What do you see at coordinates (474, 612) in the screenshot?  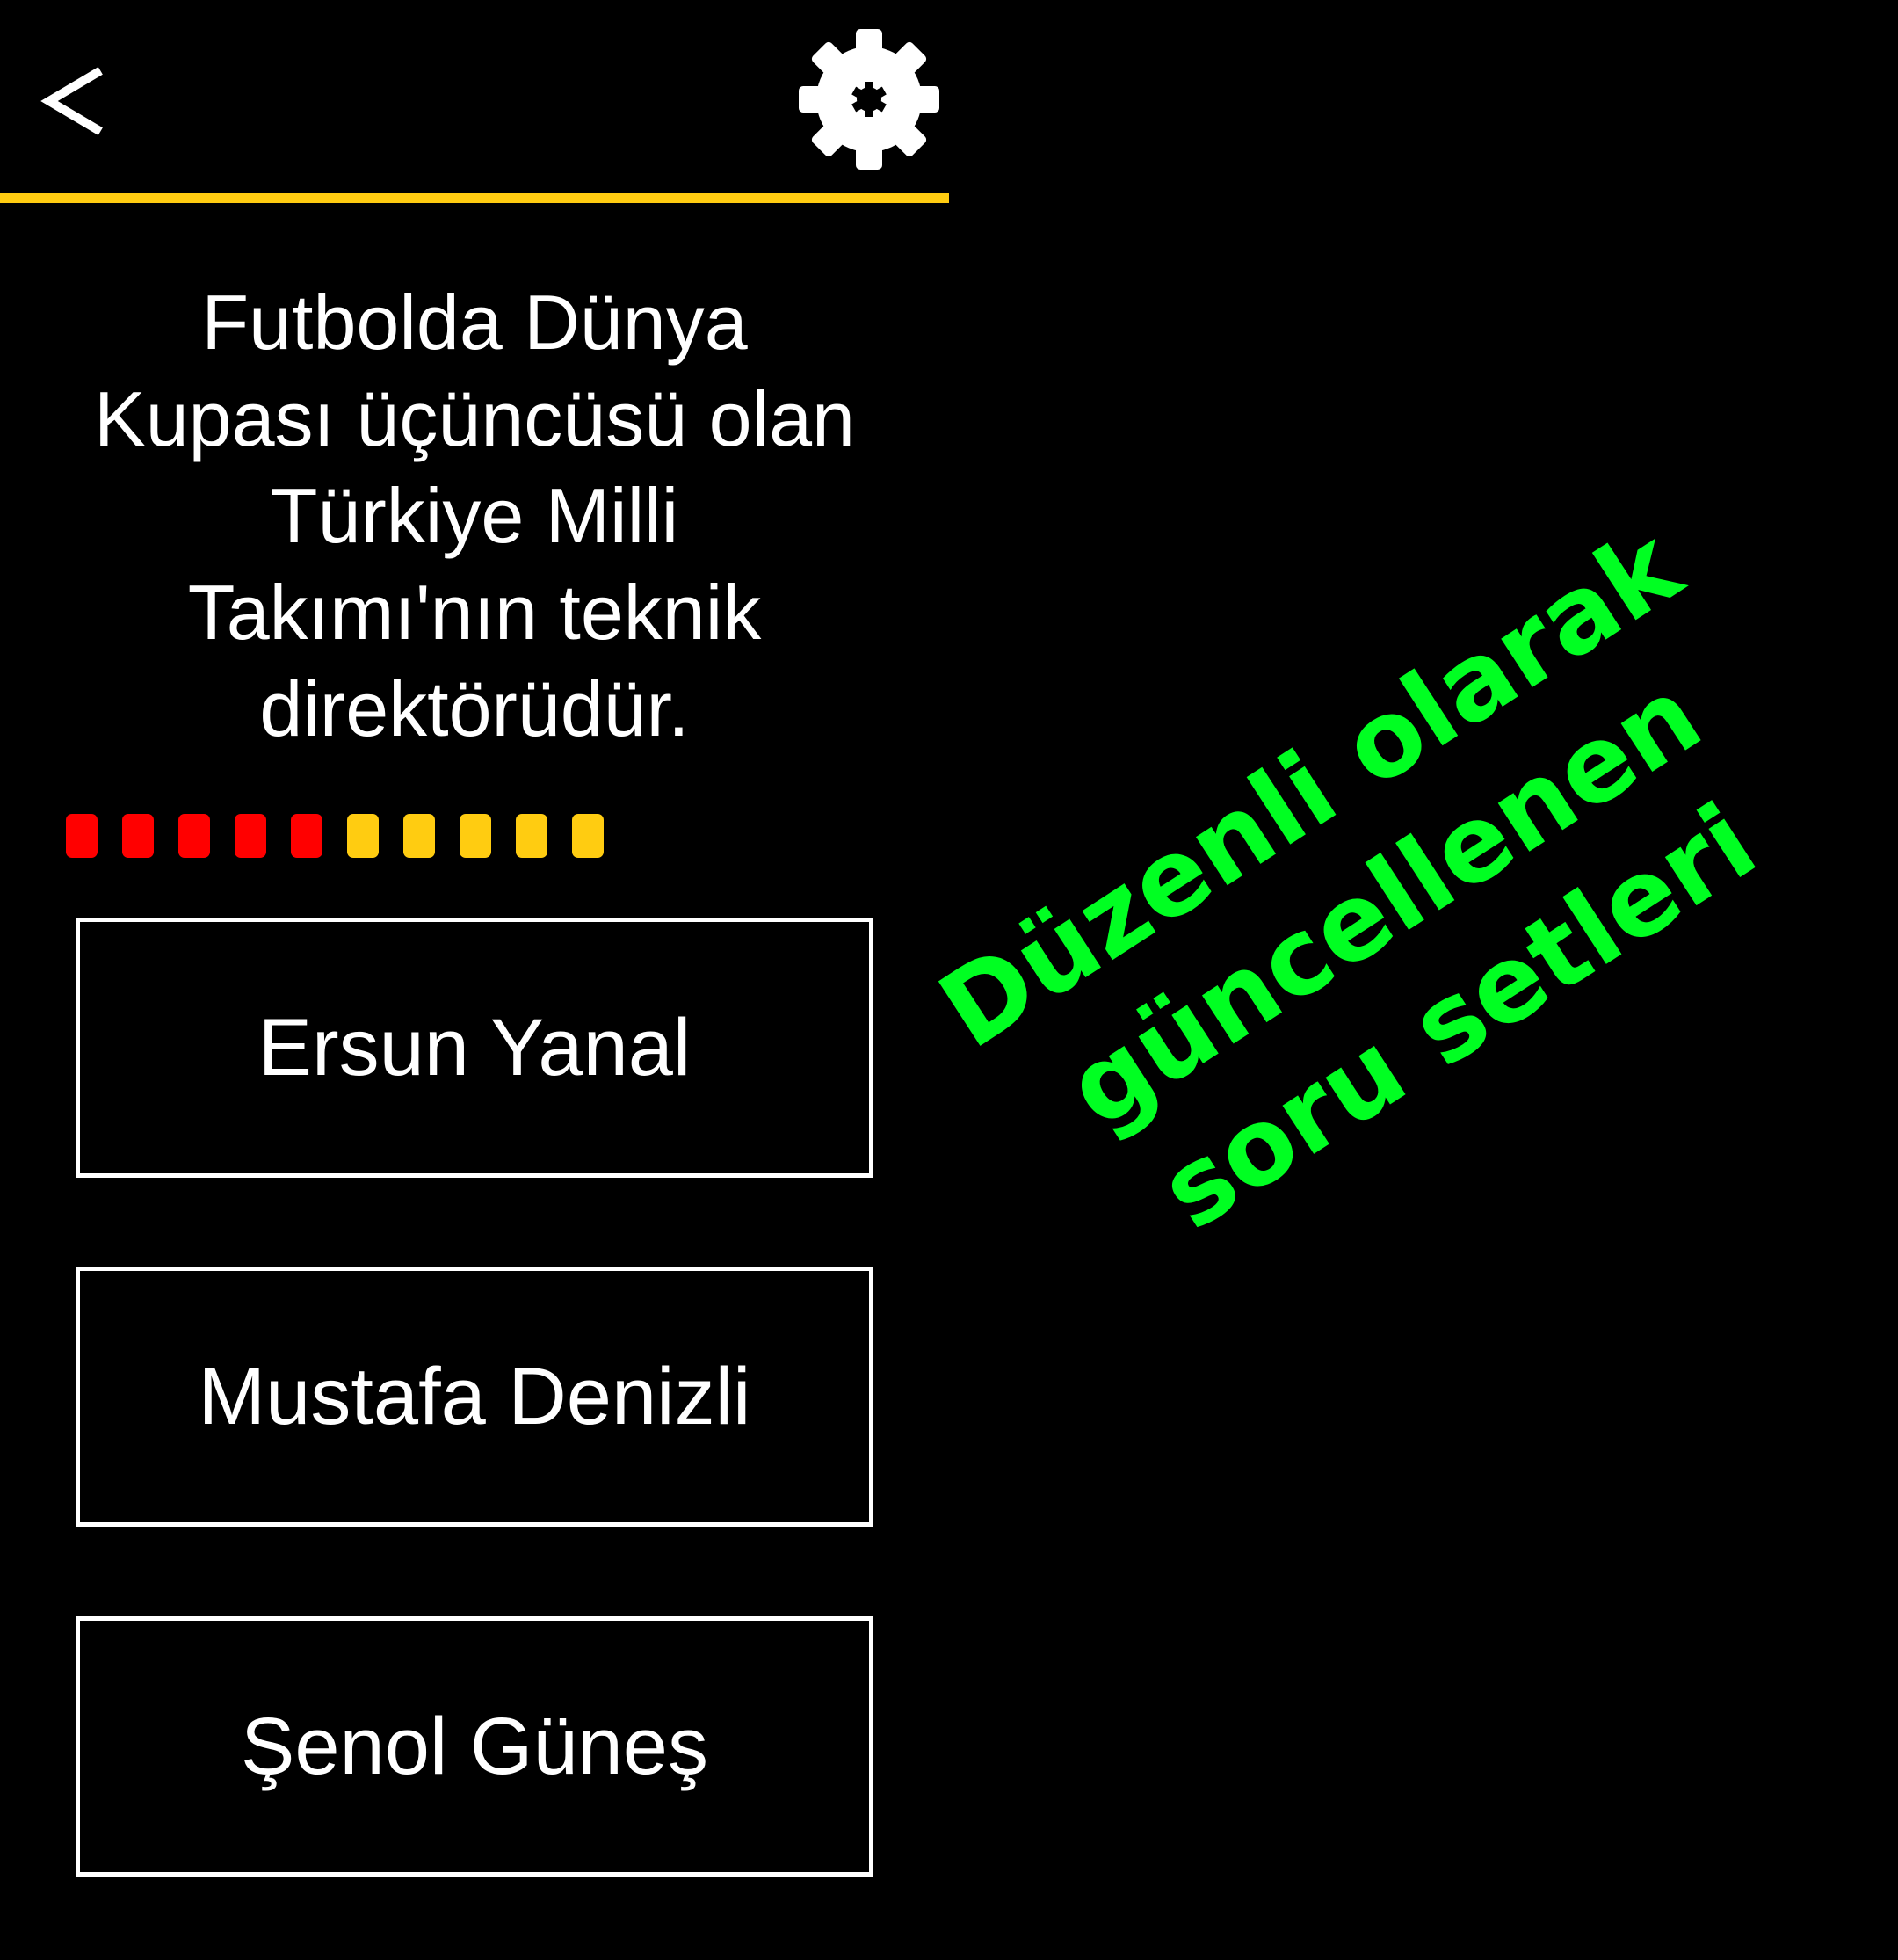 I see `question-line: Takımı'nın teknik` at bounding box center [474, 612].